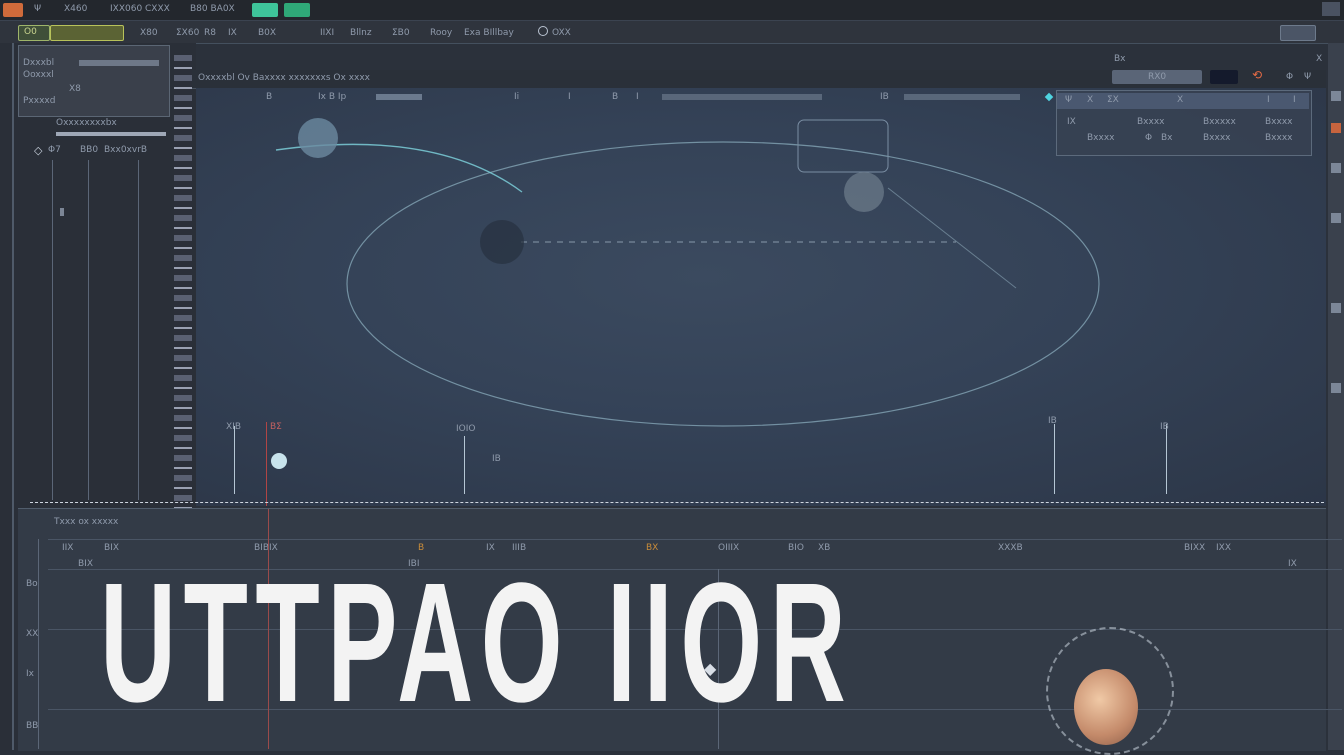 This screenshot has height=755, width=1344. I want to click on toolbar-yellow-field, so click(87, 33).